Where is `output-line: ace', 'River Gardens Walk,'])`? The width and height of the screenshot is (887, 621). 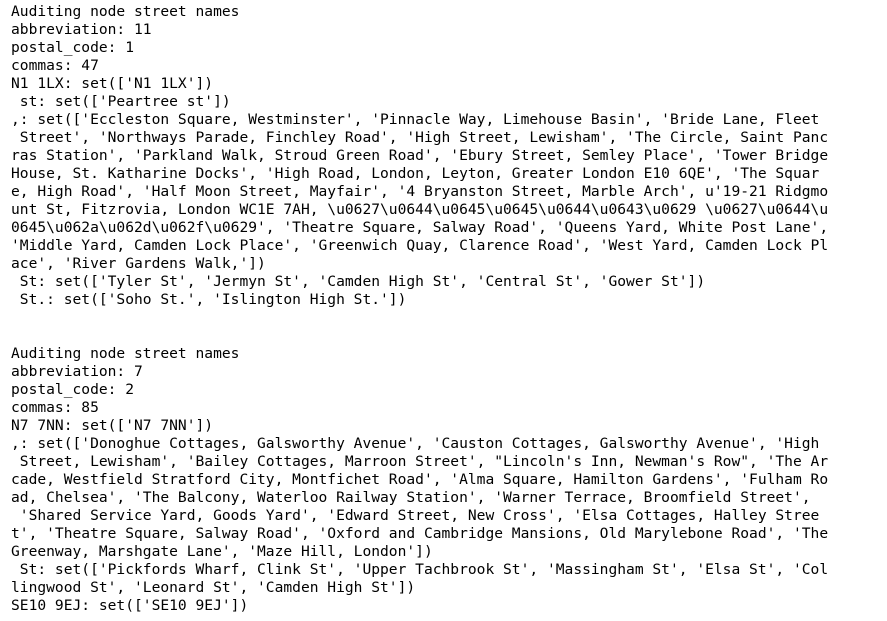
output-line: ace', 'River Gardens Walk,']) is located at coordinates (138, 263).